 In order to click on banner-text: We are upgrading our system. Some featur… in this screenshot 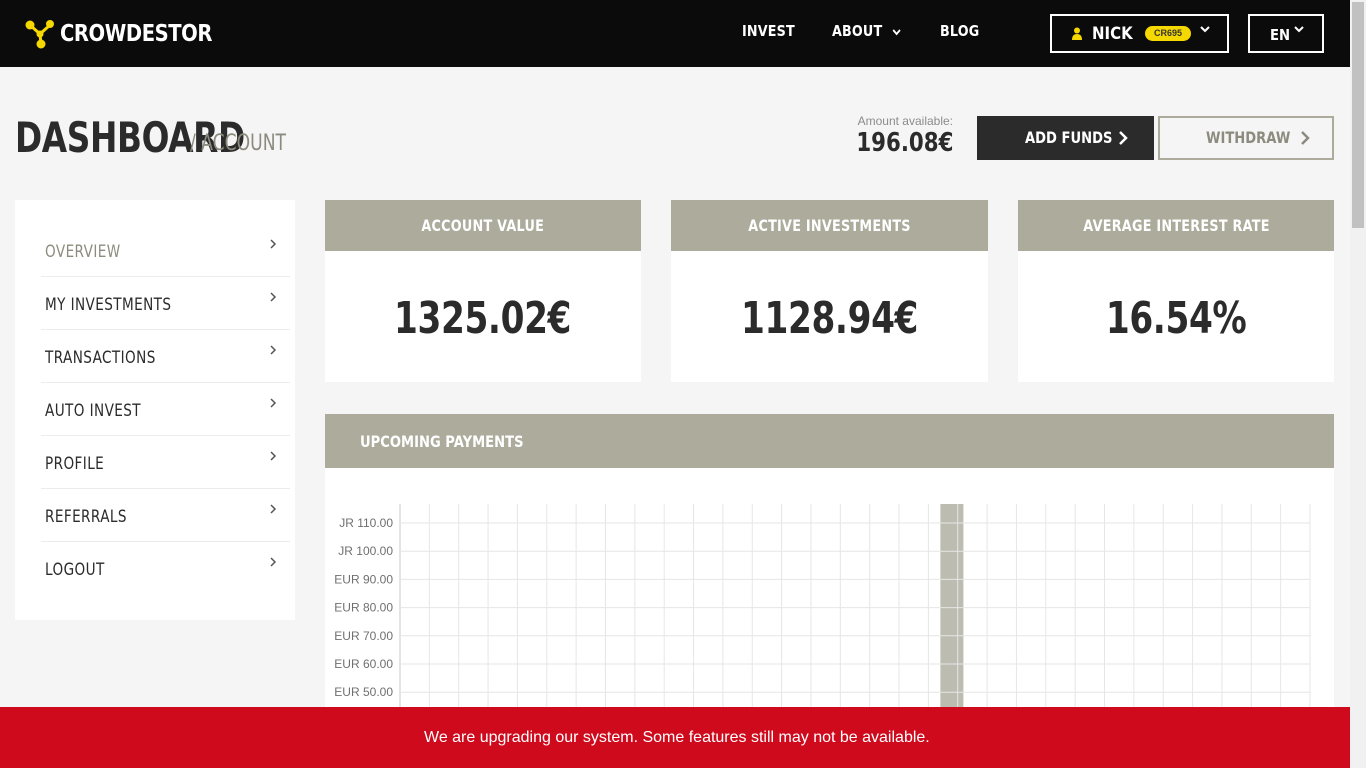, I will do `click(677, 737)`.